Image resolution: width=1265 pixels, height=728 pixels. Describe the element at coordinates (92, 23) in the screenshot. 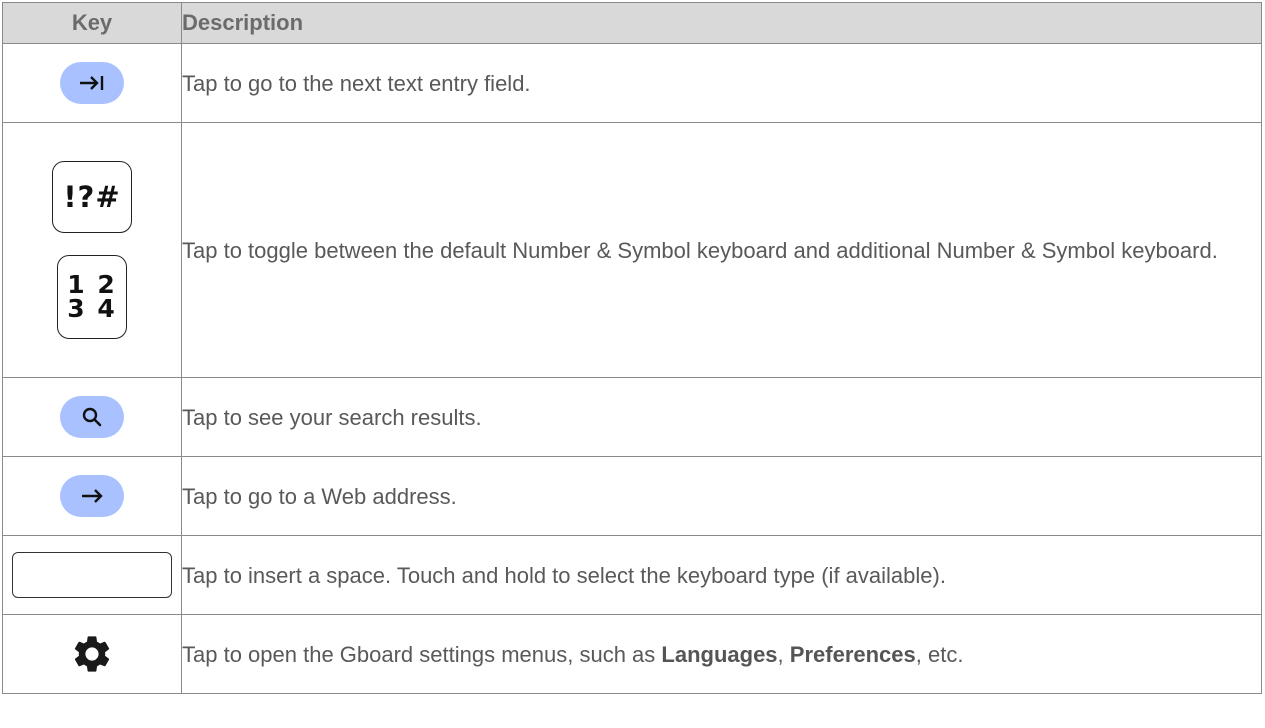

I see `header-key: Key` at that location.